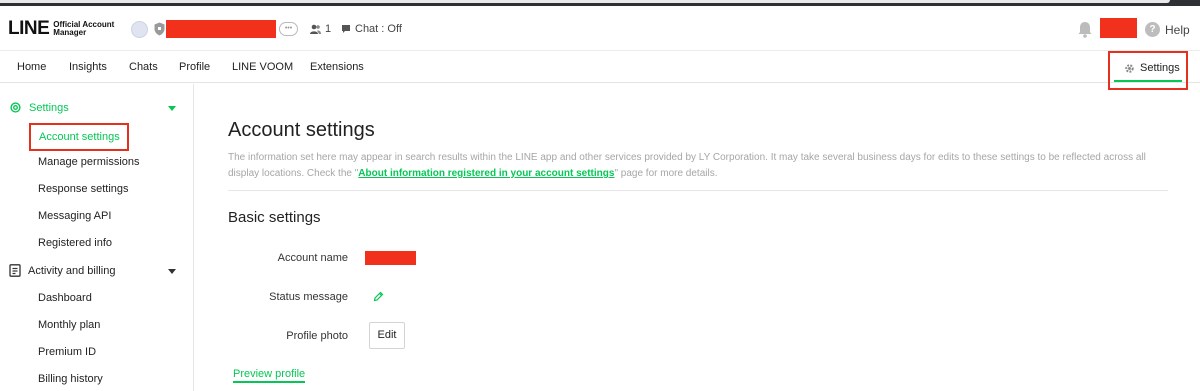 The width and height of the screenshot is (1200, 391). I want to click on sidebar-item-dashboard: Dashboard, so click(65, 298).